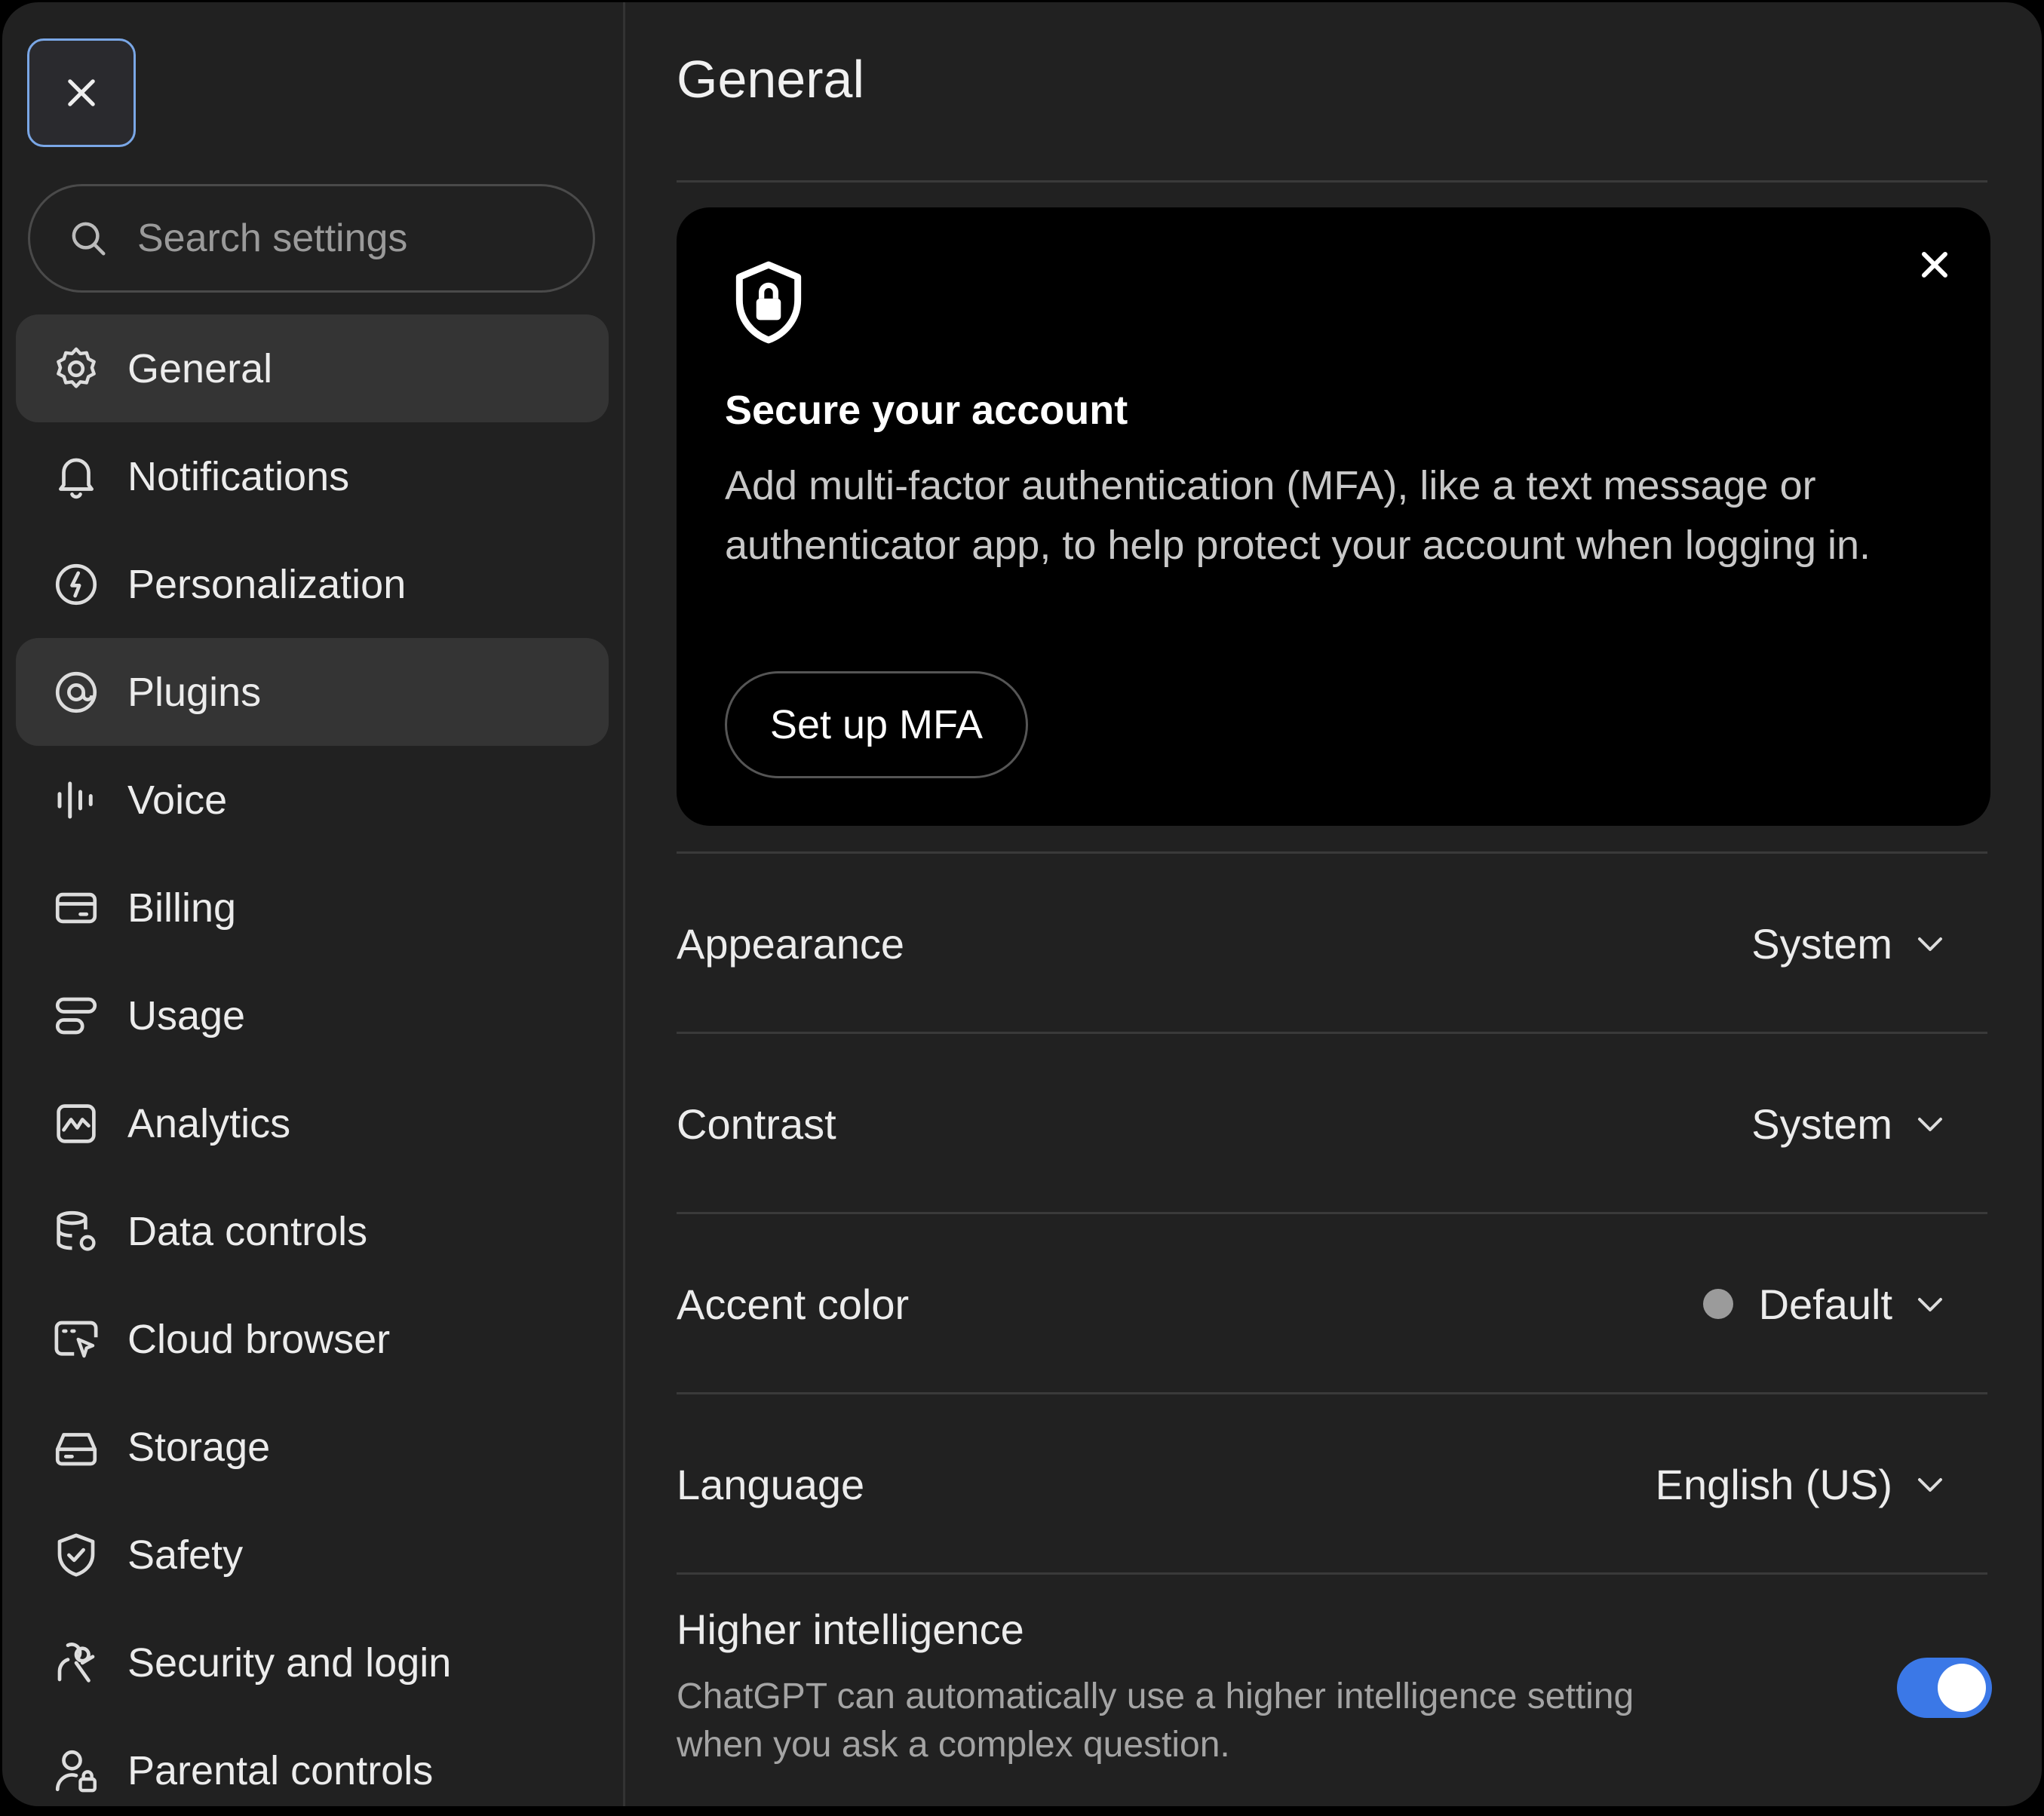  What do you see at coordinates (1333, 1124) in the screenshot?
I see `setting-row-contrast: Contrast System` at bounding box center [1333, 1124].